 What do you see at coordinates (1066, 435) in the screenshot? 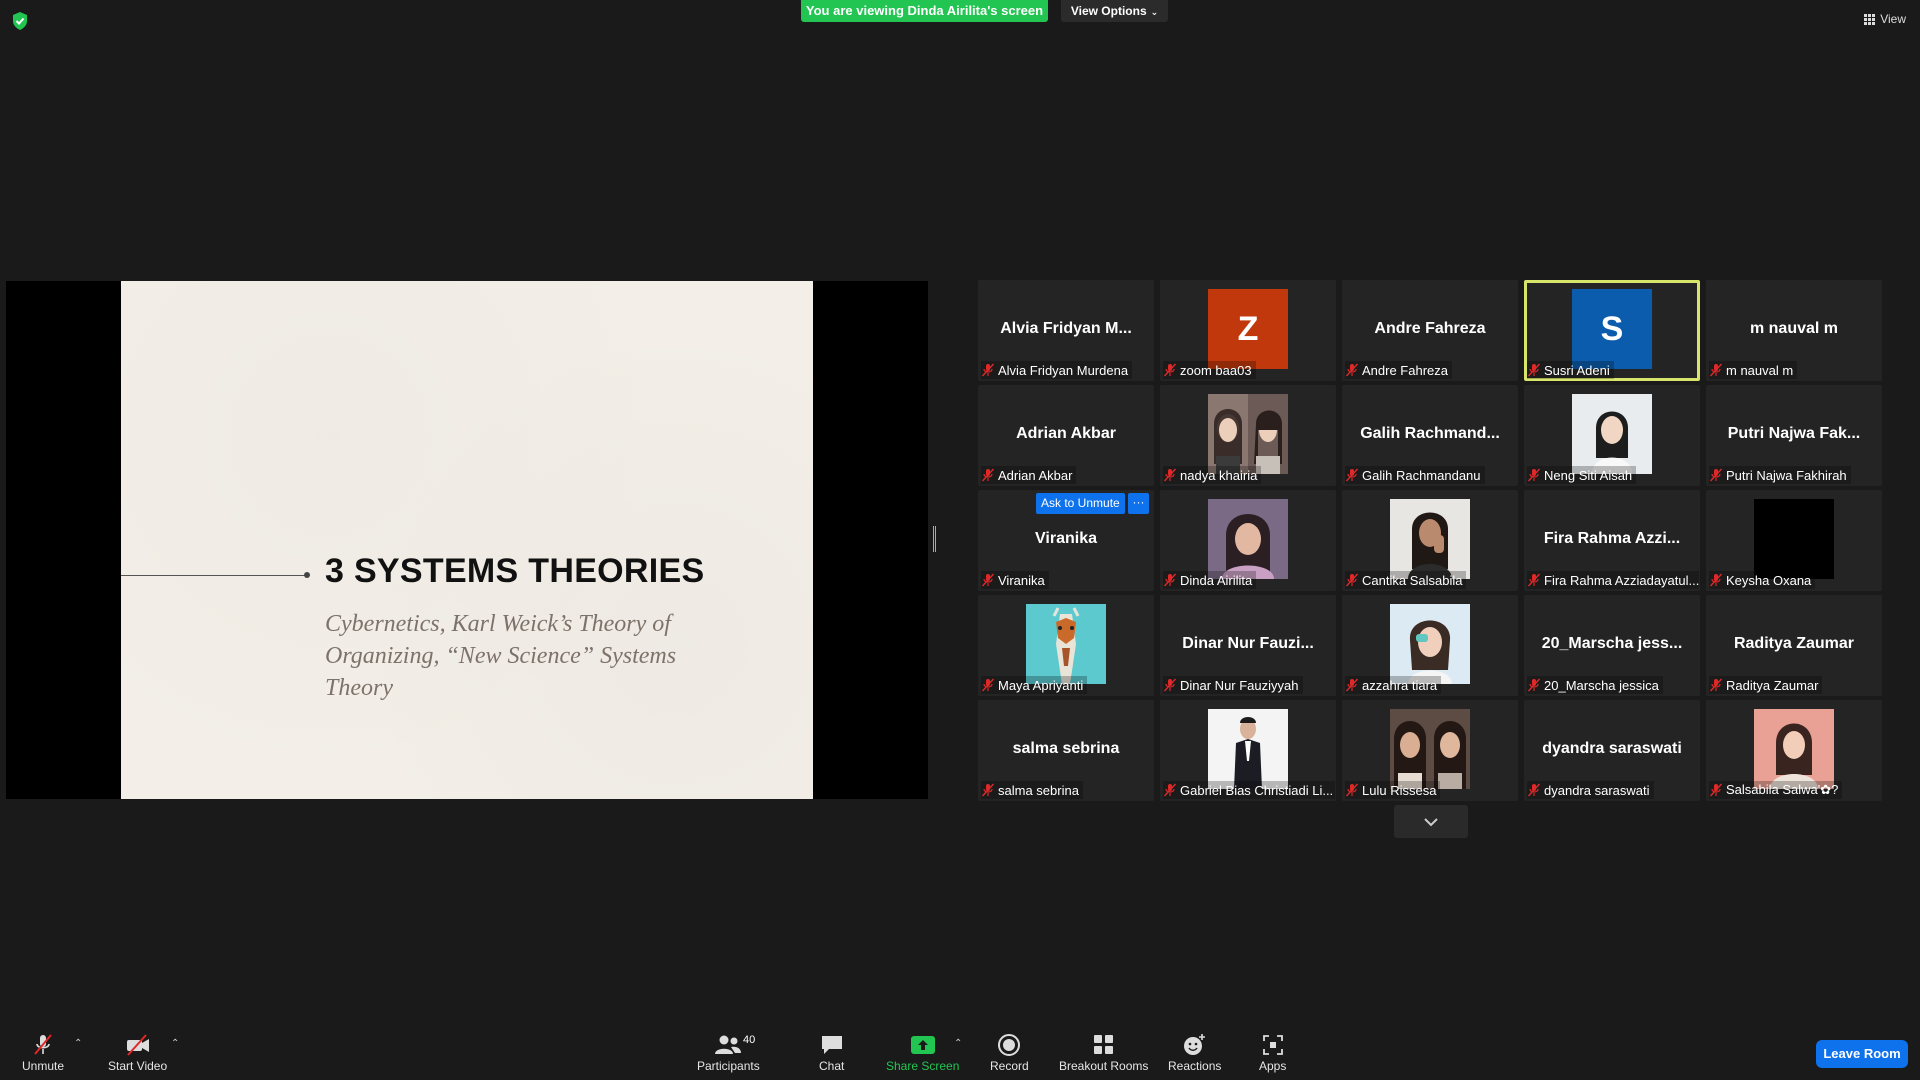
I see `participant-tile: Adrian Akbar Adrian Akbar` at bounding box center [1066, 435].